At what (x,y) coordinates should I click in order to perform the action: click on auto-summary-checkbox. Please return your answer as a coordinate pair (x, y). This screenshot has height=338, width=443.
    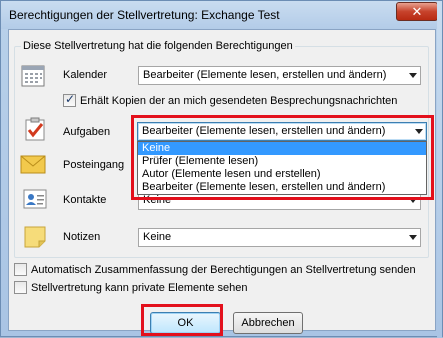
    Looking at the image, I should click on (20, 269).